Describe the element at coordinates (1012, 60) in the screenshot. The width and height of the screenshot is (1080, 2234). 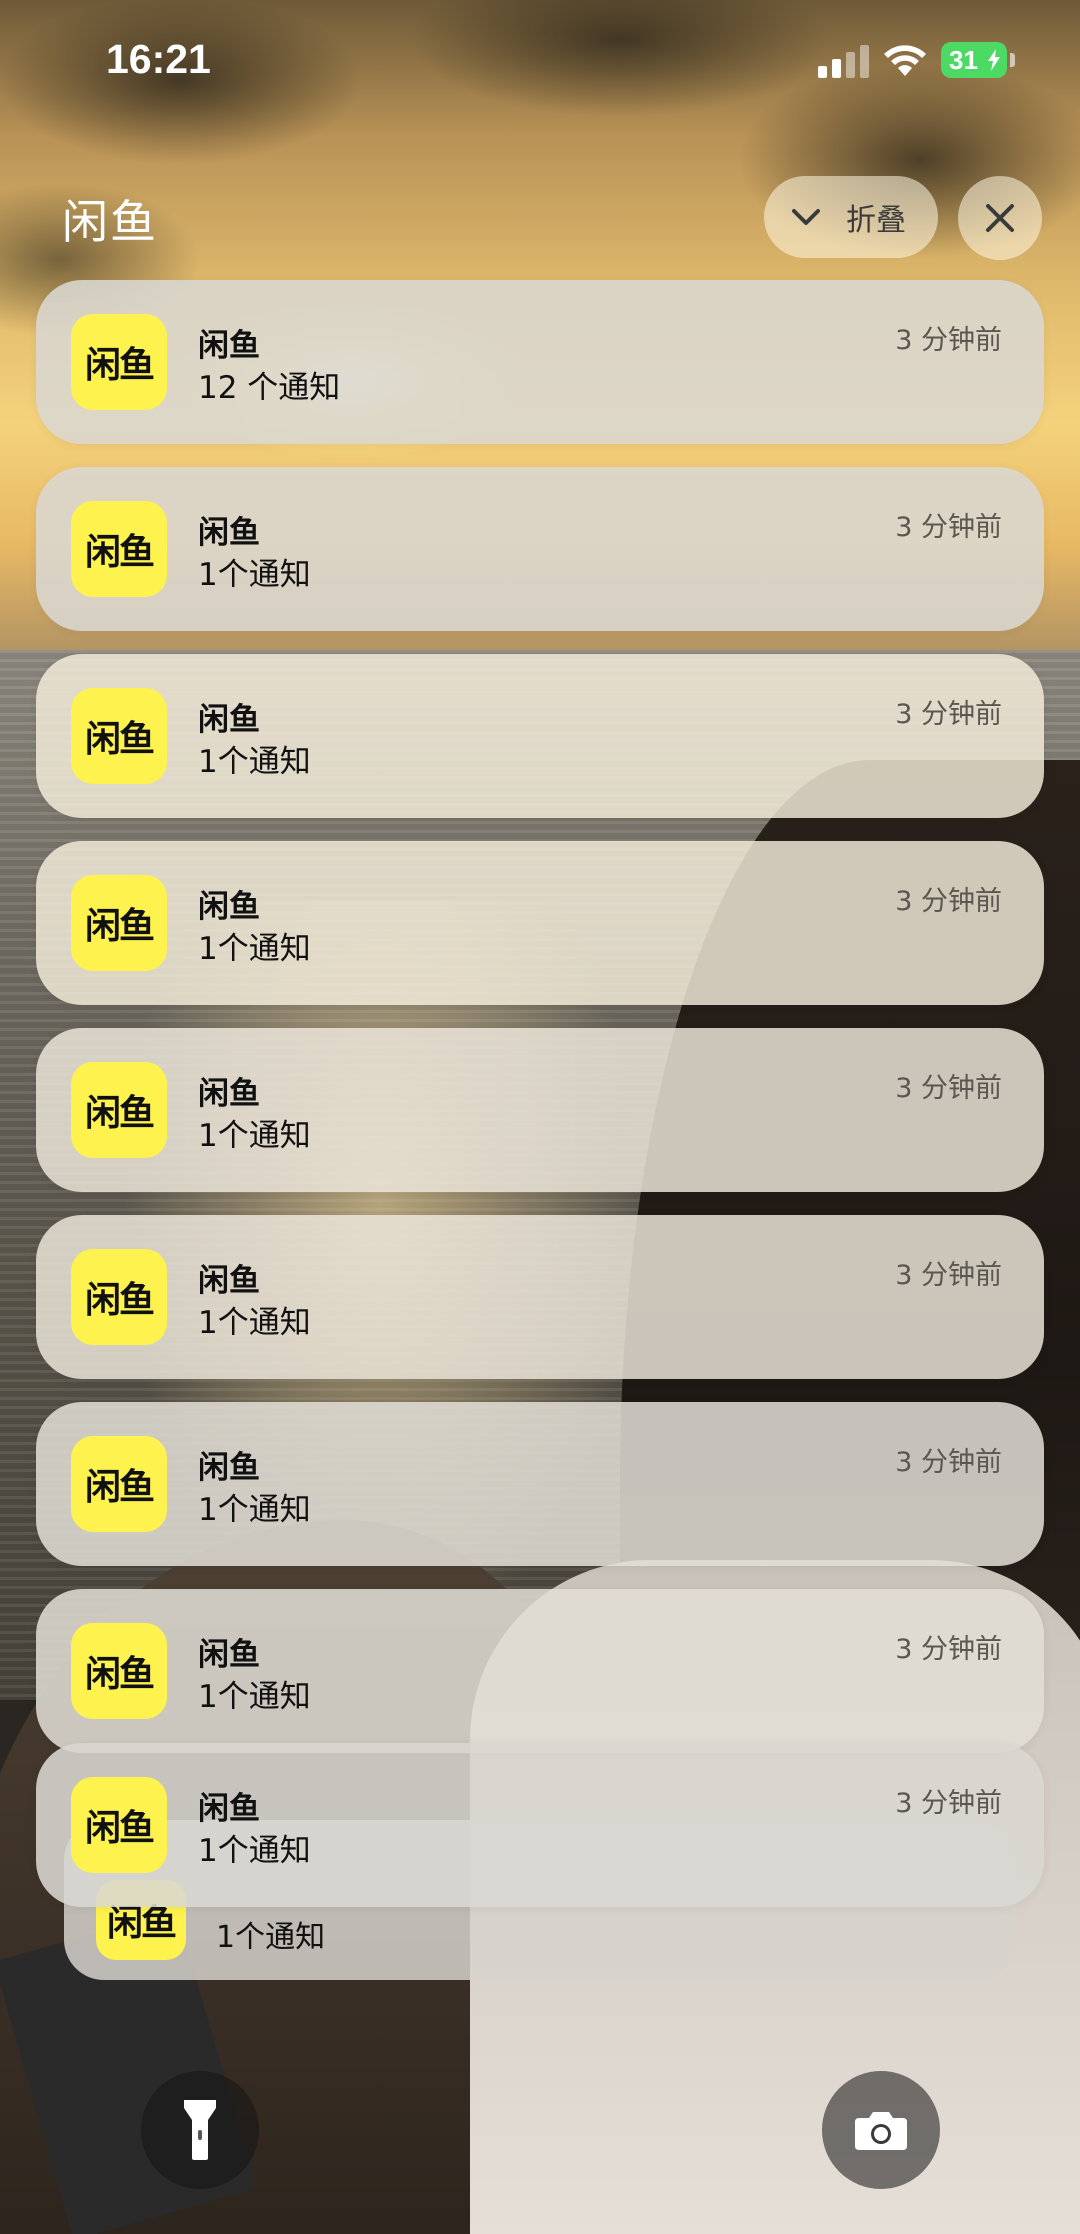
I see `battery-tip` at that location.